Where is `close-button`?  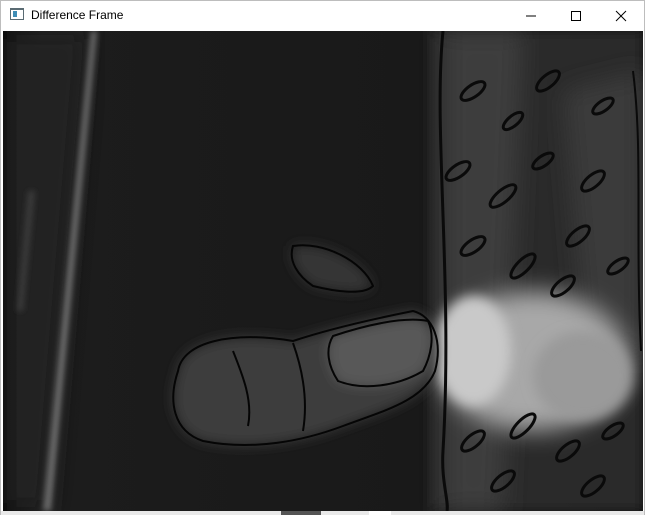
close-button is located at coordinates (621, 15).